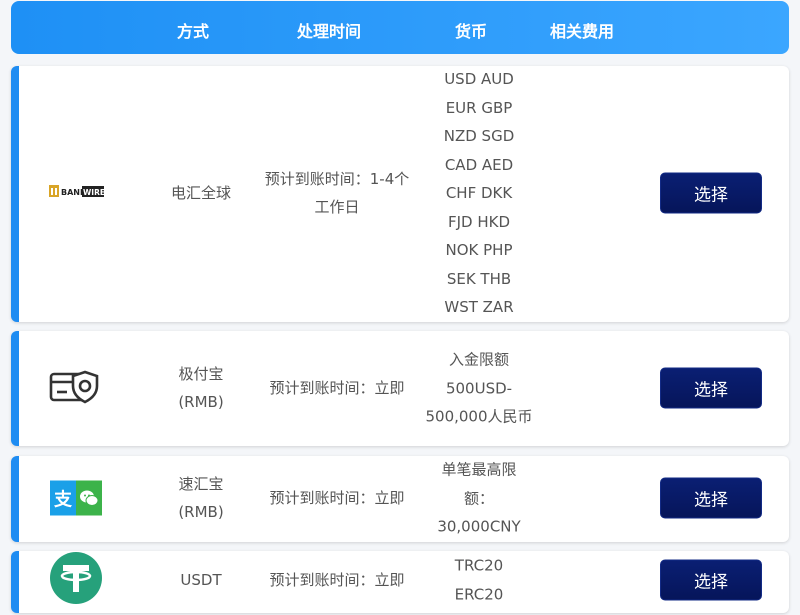 The width and height of the screenshot is (800, 615). Describe the element at coordinates (63, 498) in the screenshot. I see `alipay-icon: 支` at that location.